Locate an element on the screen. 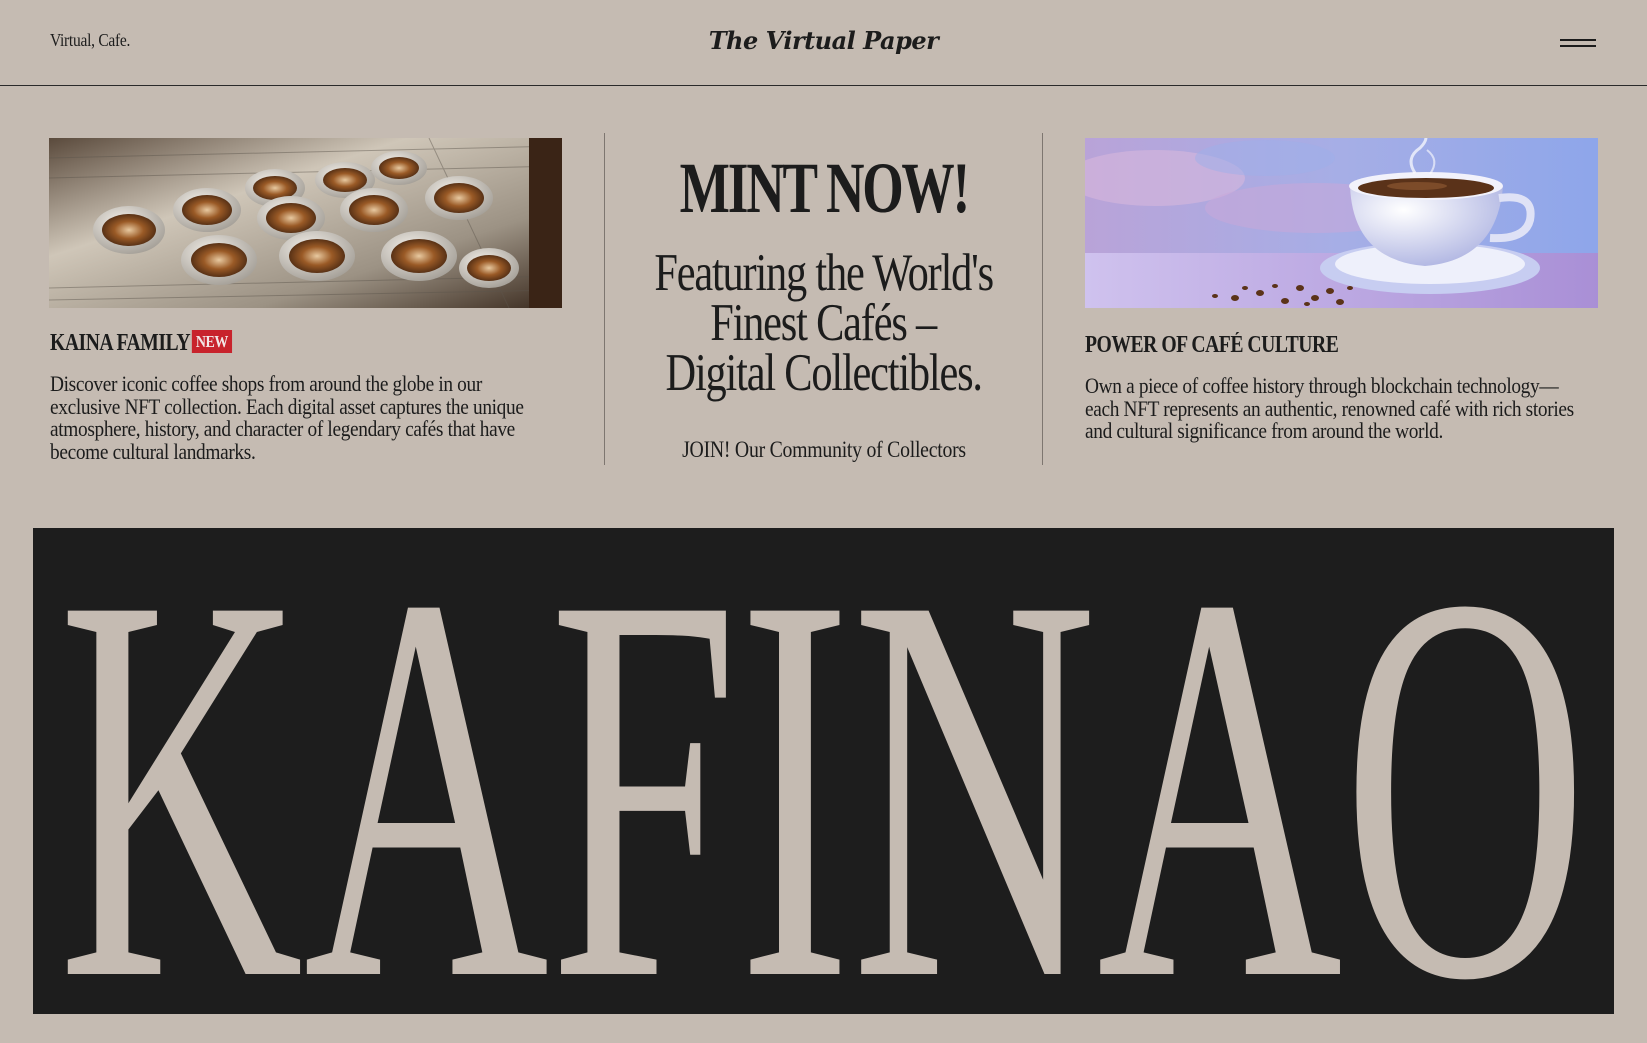 Image resolution: width=1647 pixels, height=1043 pixels. tagline-line-3: Digital Collectibles. is located at coordinates (824, 373).